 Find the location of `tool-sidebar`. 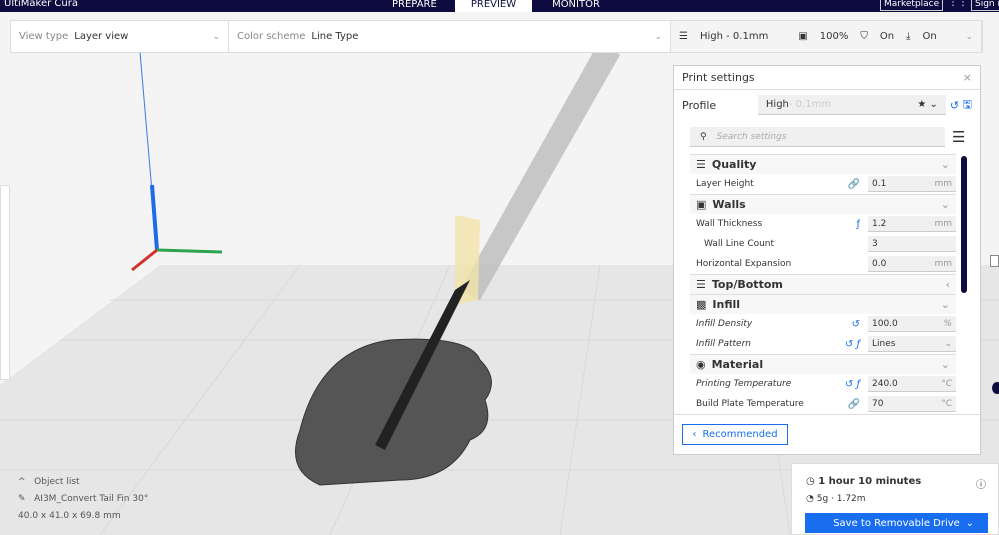

tool-sidebar is located at coordinates (5, 282).